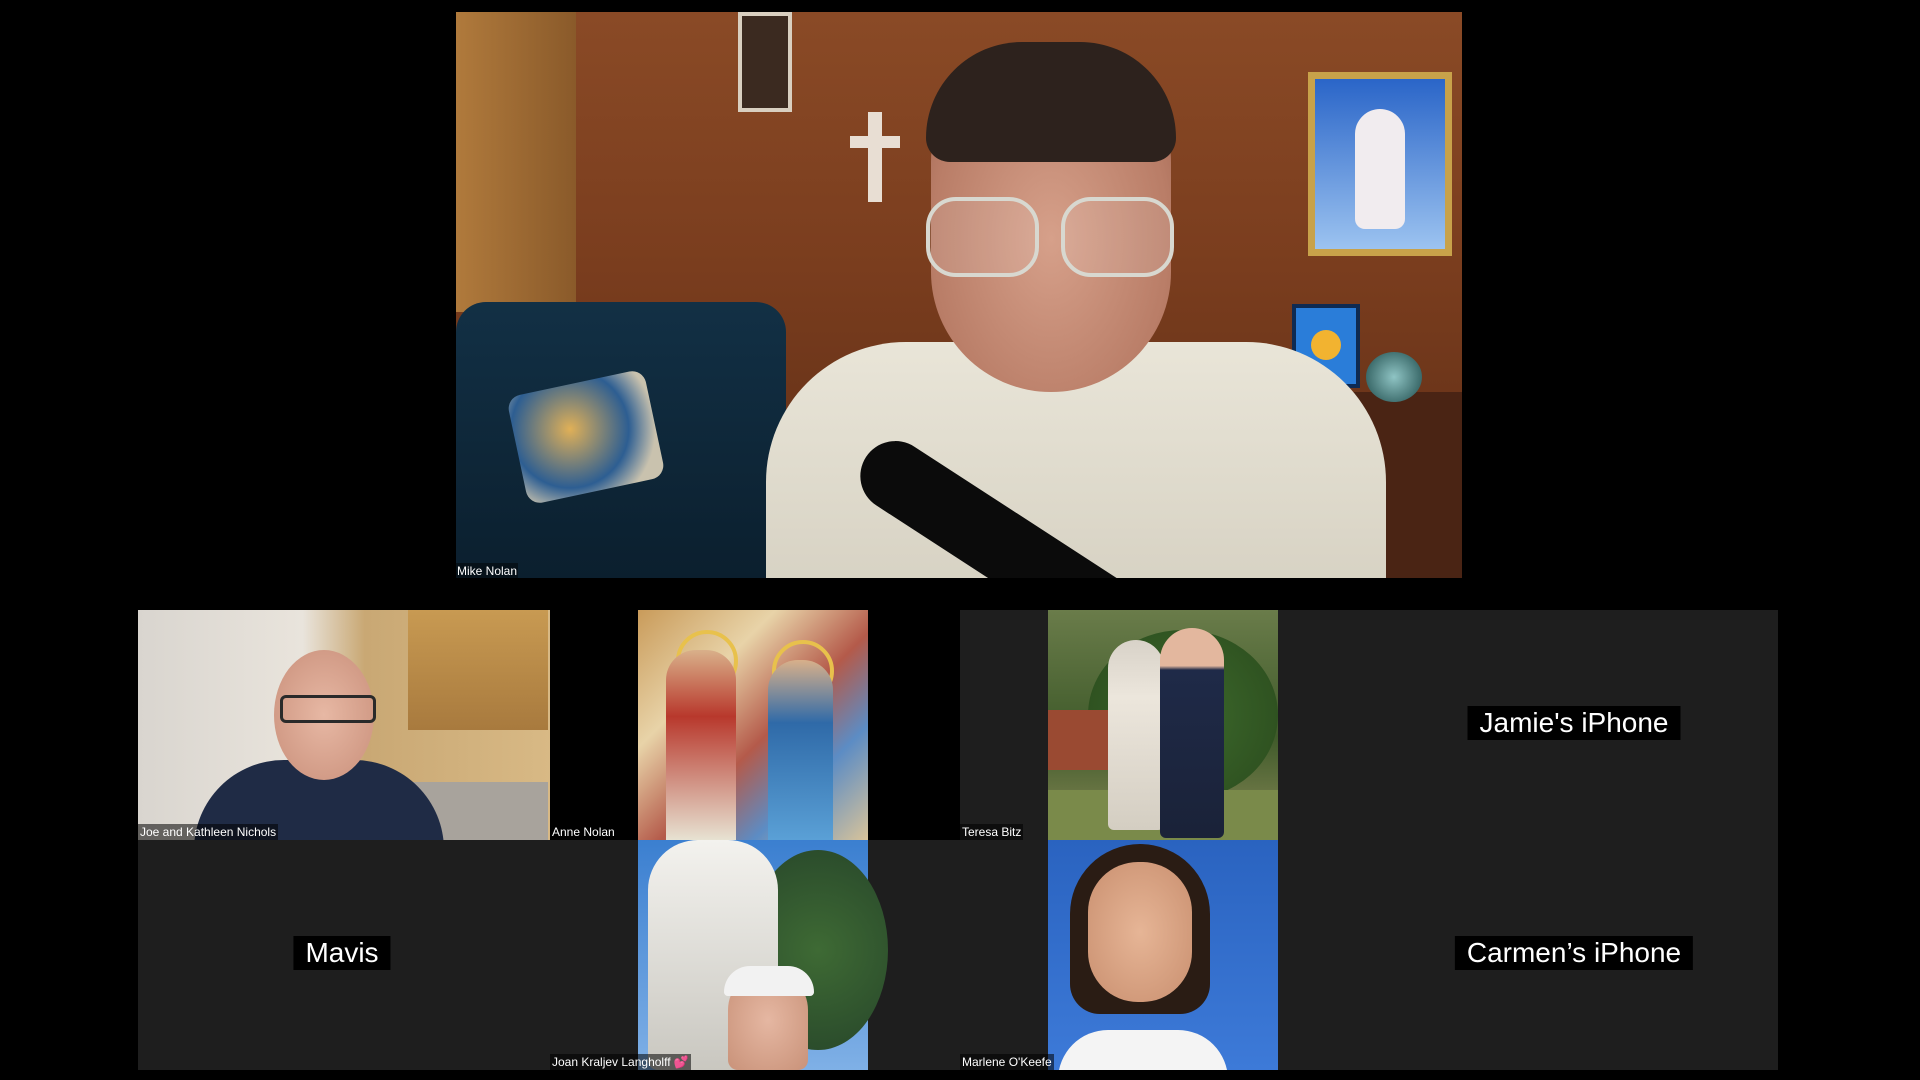  What do you see at coordinates (765, 62) in the screenshot?
I see `wall-frame` at bounding box center [765, 62].